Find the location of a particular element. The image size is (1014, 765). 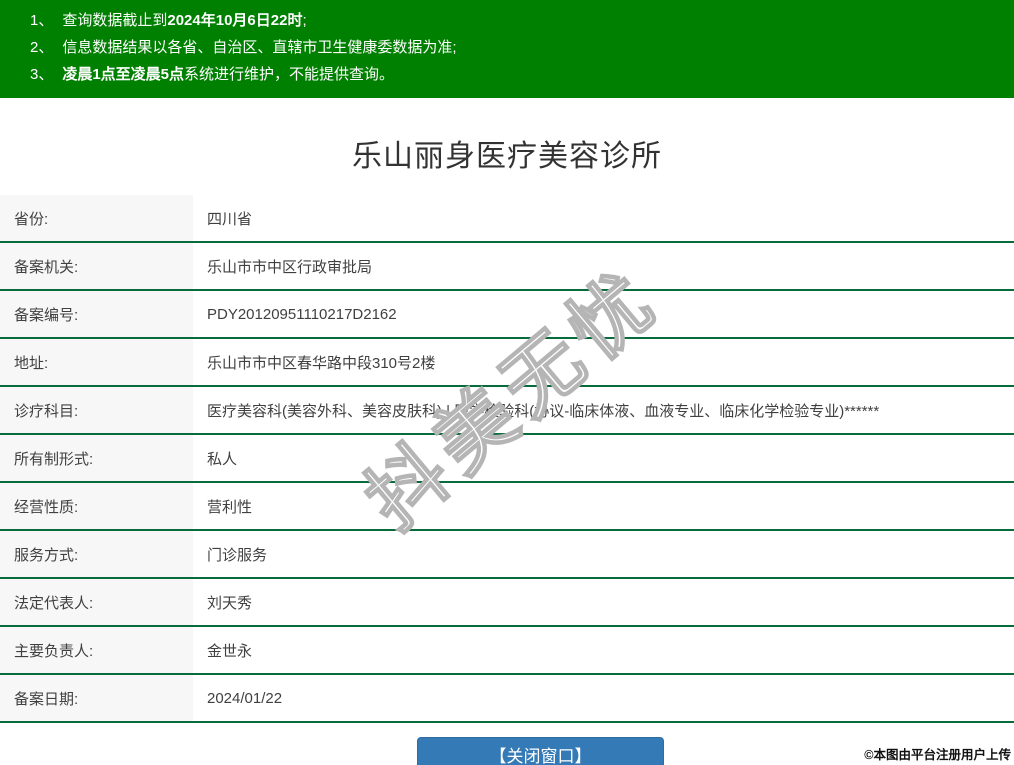

table-row: 所有制形式: 私人 is located at coordinates (507, 459).